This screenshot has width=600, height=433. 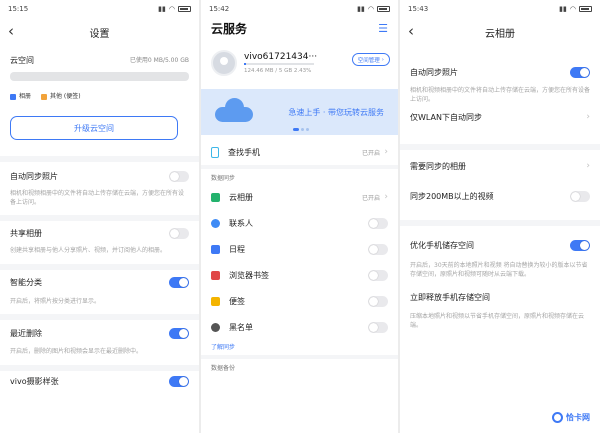 What do you see at coordinates (215, 223) in the screenshot?
I see `person-icon` at bounding box center [215, 223].